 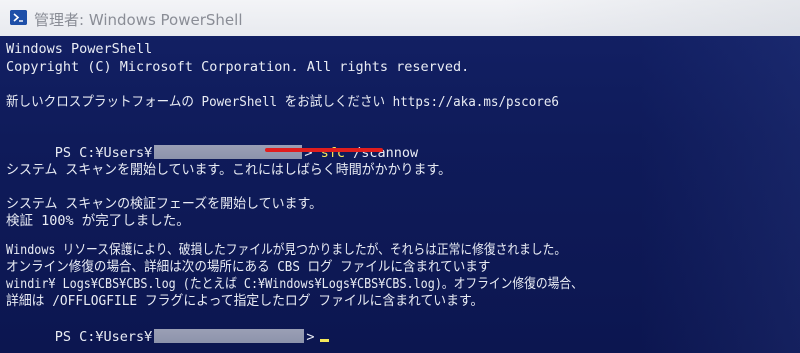 I want to click on console-line-prompt-2: PS C:¥Users¥ >, so click(x=168, y=332).